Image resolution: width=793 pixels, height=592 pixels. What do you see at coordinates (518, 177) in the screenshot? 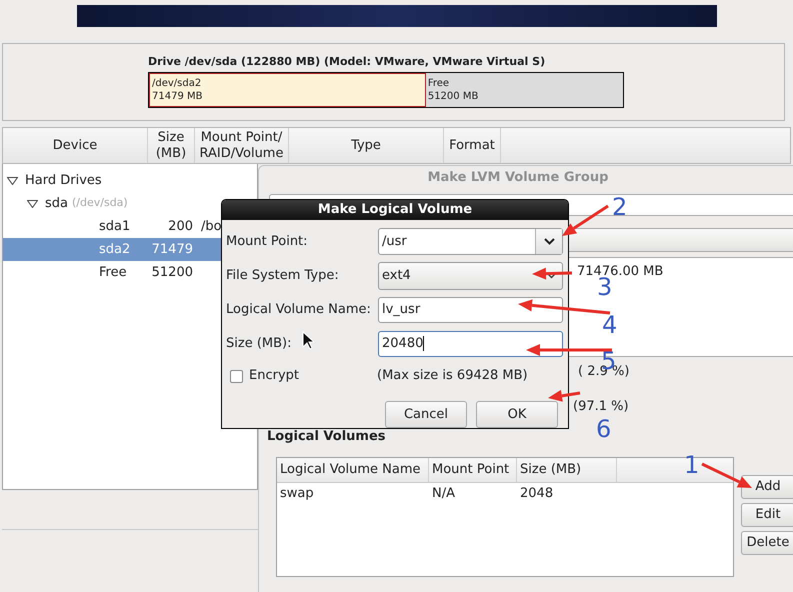
I see `window-title: Make LVM Volume Group` at bounding box center [518, 177].